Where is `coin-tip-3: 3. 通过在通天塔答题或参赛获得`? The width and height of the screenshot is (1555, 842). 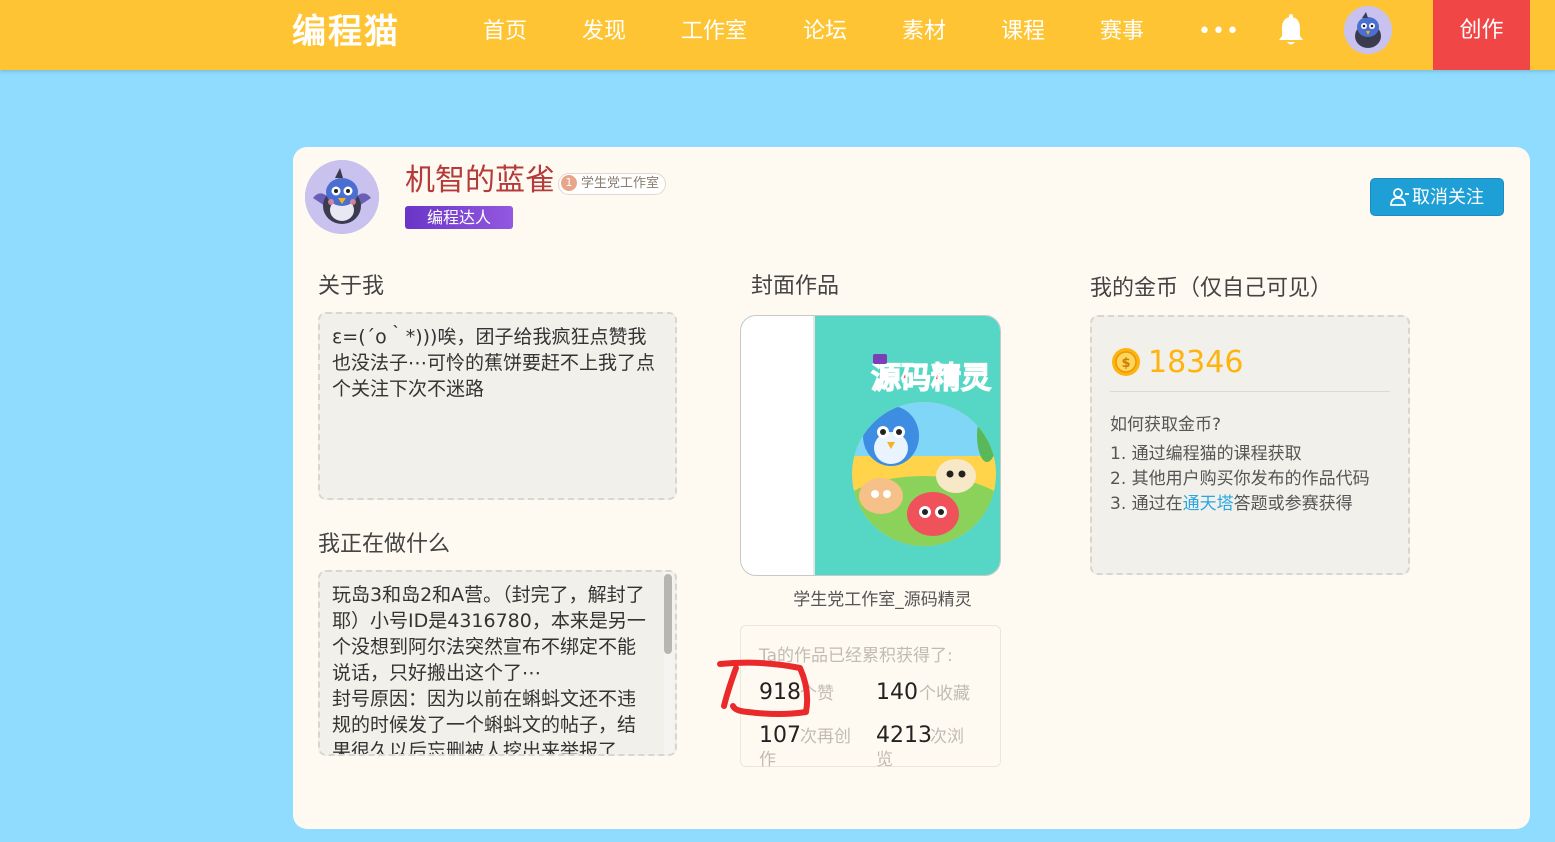 coin-tip-3: 3. 通过在通天塔答题或参赛获得 is located at coordinates (1231, 504).